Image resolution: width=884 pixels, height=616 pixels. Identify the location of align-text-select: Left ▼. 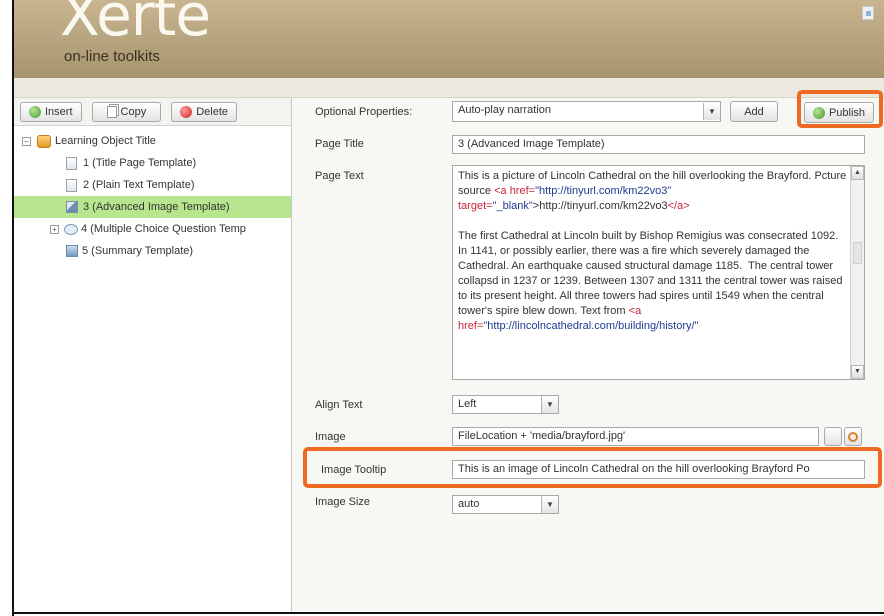
(505, 404).